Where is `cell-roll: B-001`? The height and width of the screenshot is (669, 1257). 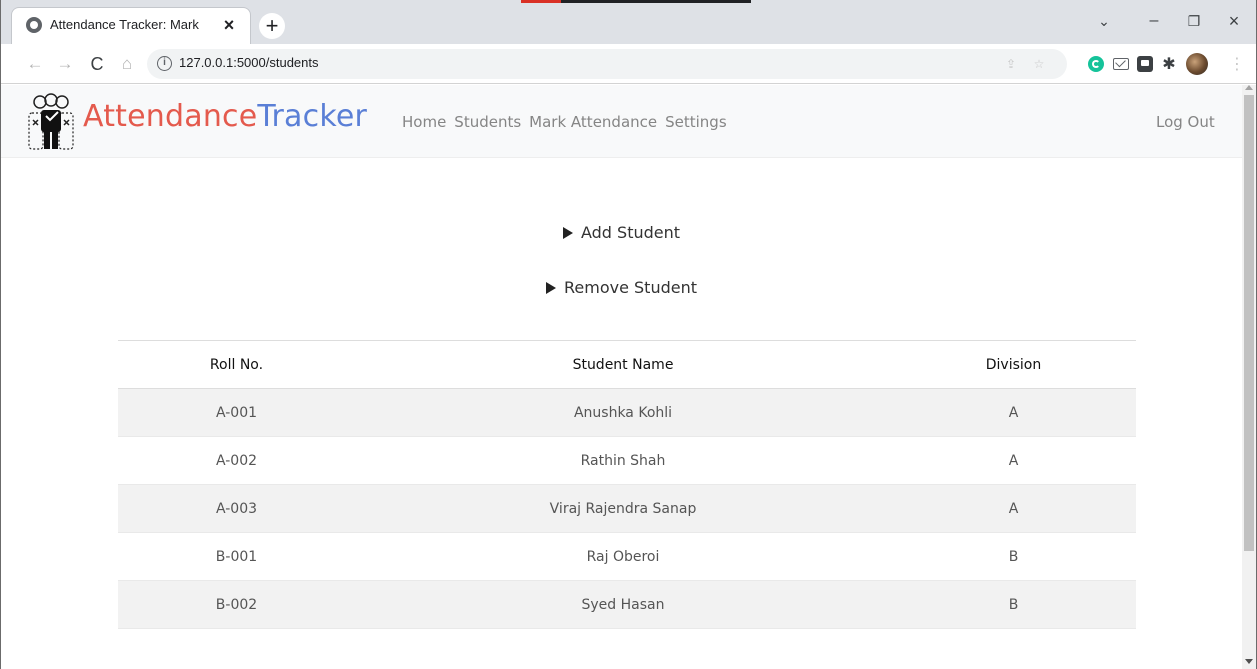
cell-roll: B-001 is located at coordinates (236, 556).